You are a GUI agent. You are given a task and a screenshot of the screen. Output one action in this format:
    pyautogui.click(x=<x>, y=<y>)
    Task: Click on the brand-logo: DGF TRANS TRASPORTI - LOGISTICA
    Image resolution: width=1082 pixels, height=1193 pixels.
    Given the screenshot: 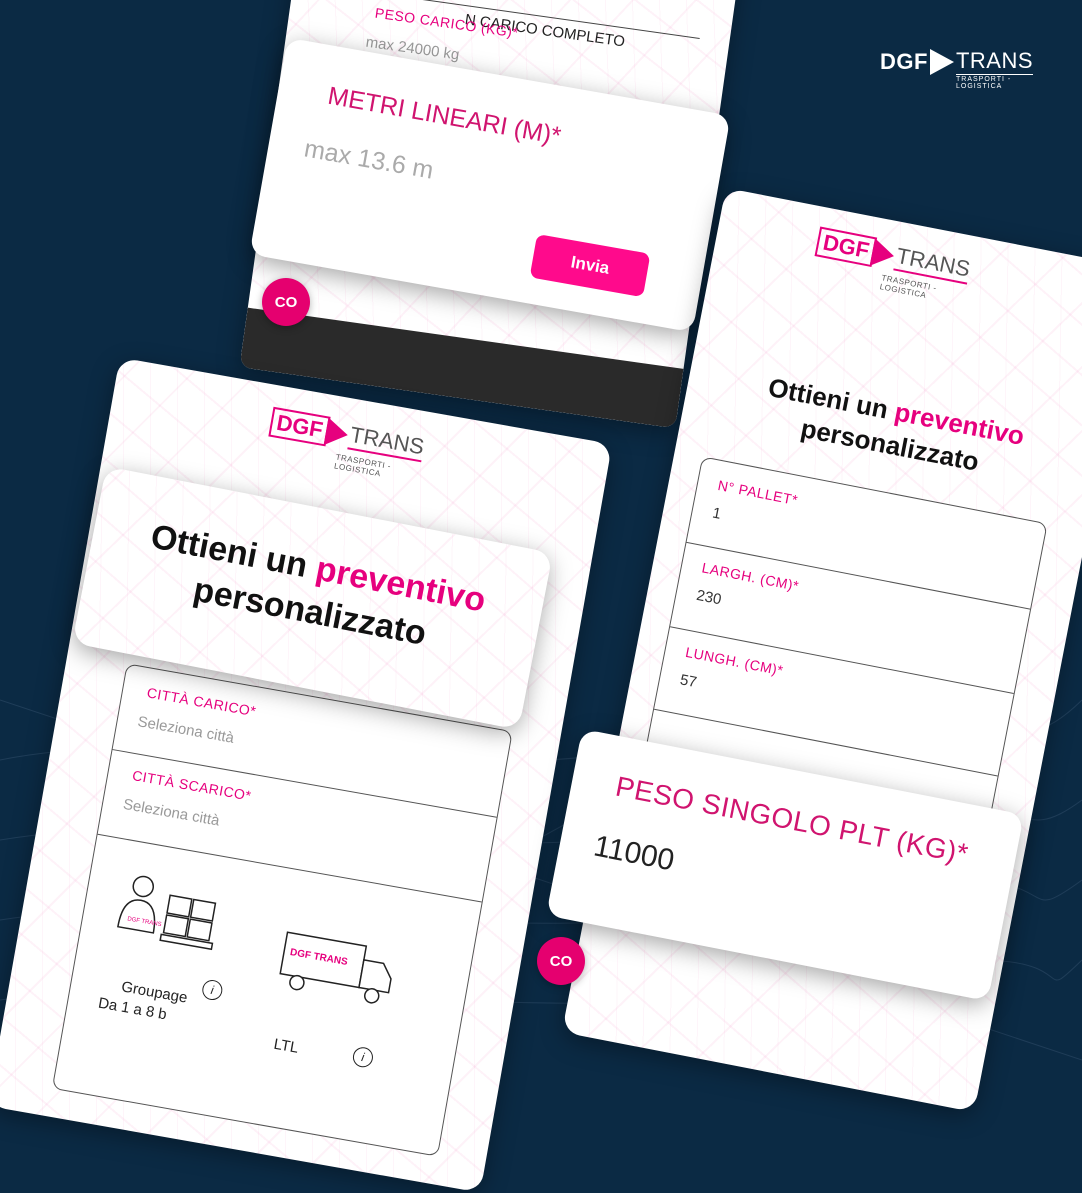 What is the action you would take?
    pyautogui.click(x=960, y=71)
    